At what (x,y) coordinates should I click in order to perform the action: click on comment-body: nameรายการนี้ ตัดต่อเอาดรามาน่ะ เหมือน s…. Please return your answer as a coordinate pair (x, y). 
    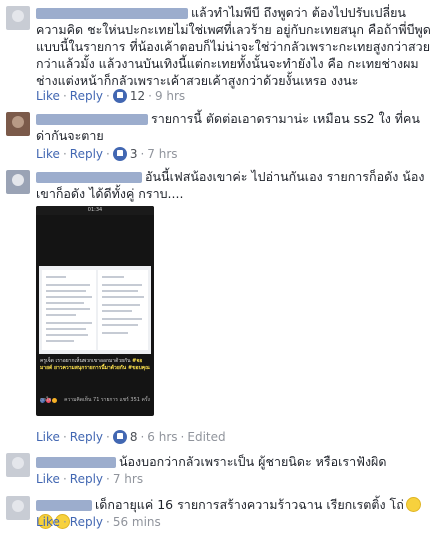
    Looking at the image, I should click on (234, 127).